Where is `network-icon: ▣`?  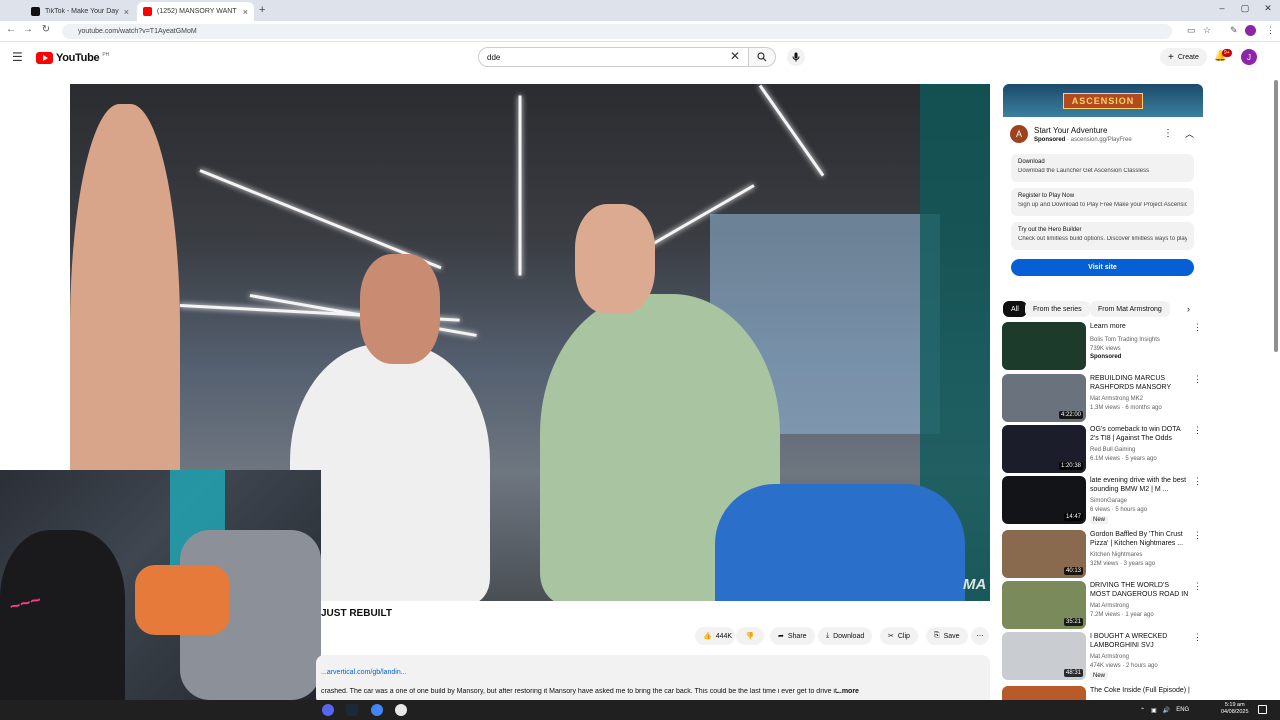 network-icon: ▣ is located at coordinates (1154, 710).